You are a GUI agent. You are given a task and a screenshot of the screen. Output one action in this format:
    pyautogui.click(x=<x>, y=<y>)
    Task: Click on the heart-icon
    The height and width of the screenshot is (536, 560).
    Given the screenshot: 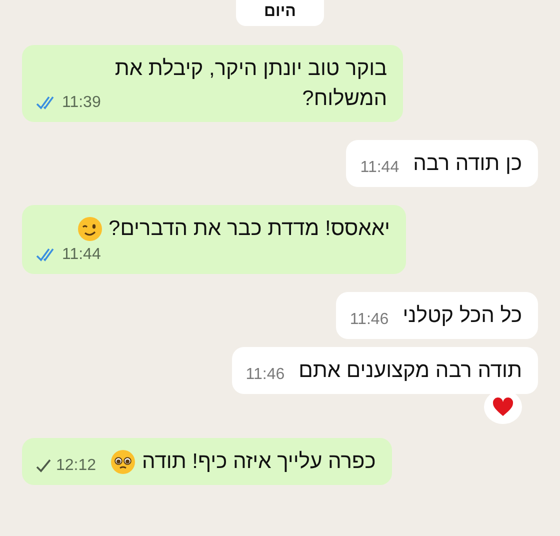 What is the action you would take?
    pyautogui.click(x=503, y=407)
    